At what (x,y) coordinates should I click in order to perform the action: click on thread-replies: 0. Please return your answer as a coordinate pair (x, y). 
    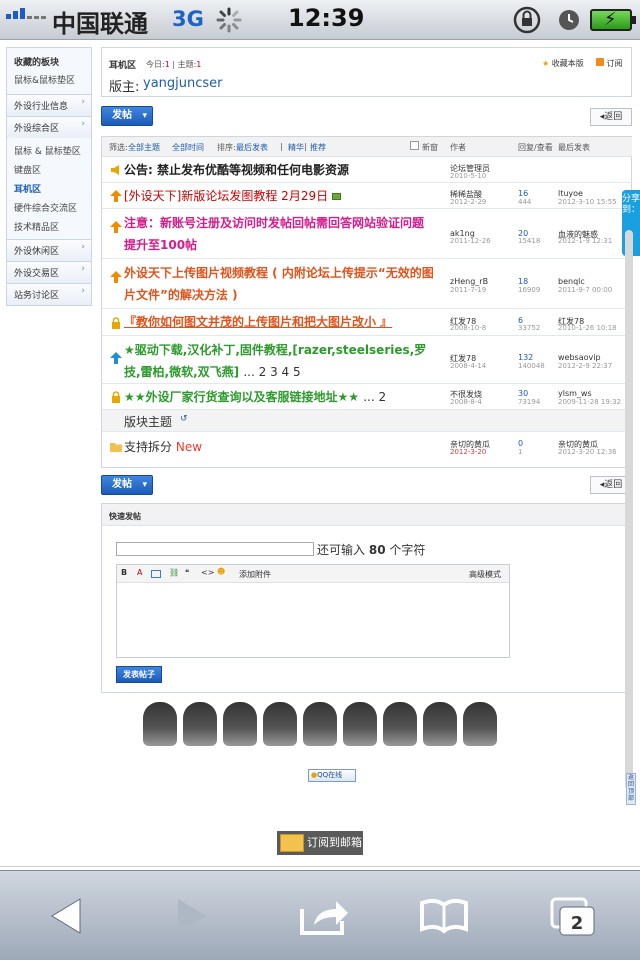
    Looking at the image, I should click on (521, 443).